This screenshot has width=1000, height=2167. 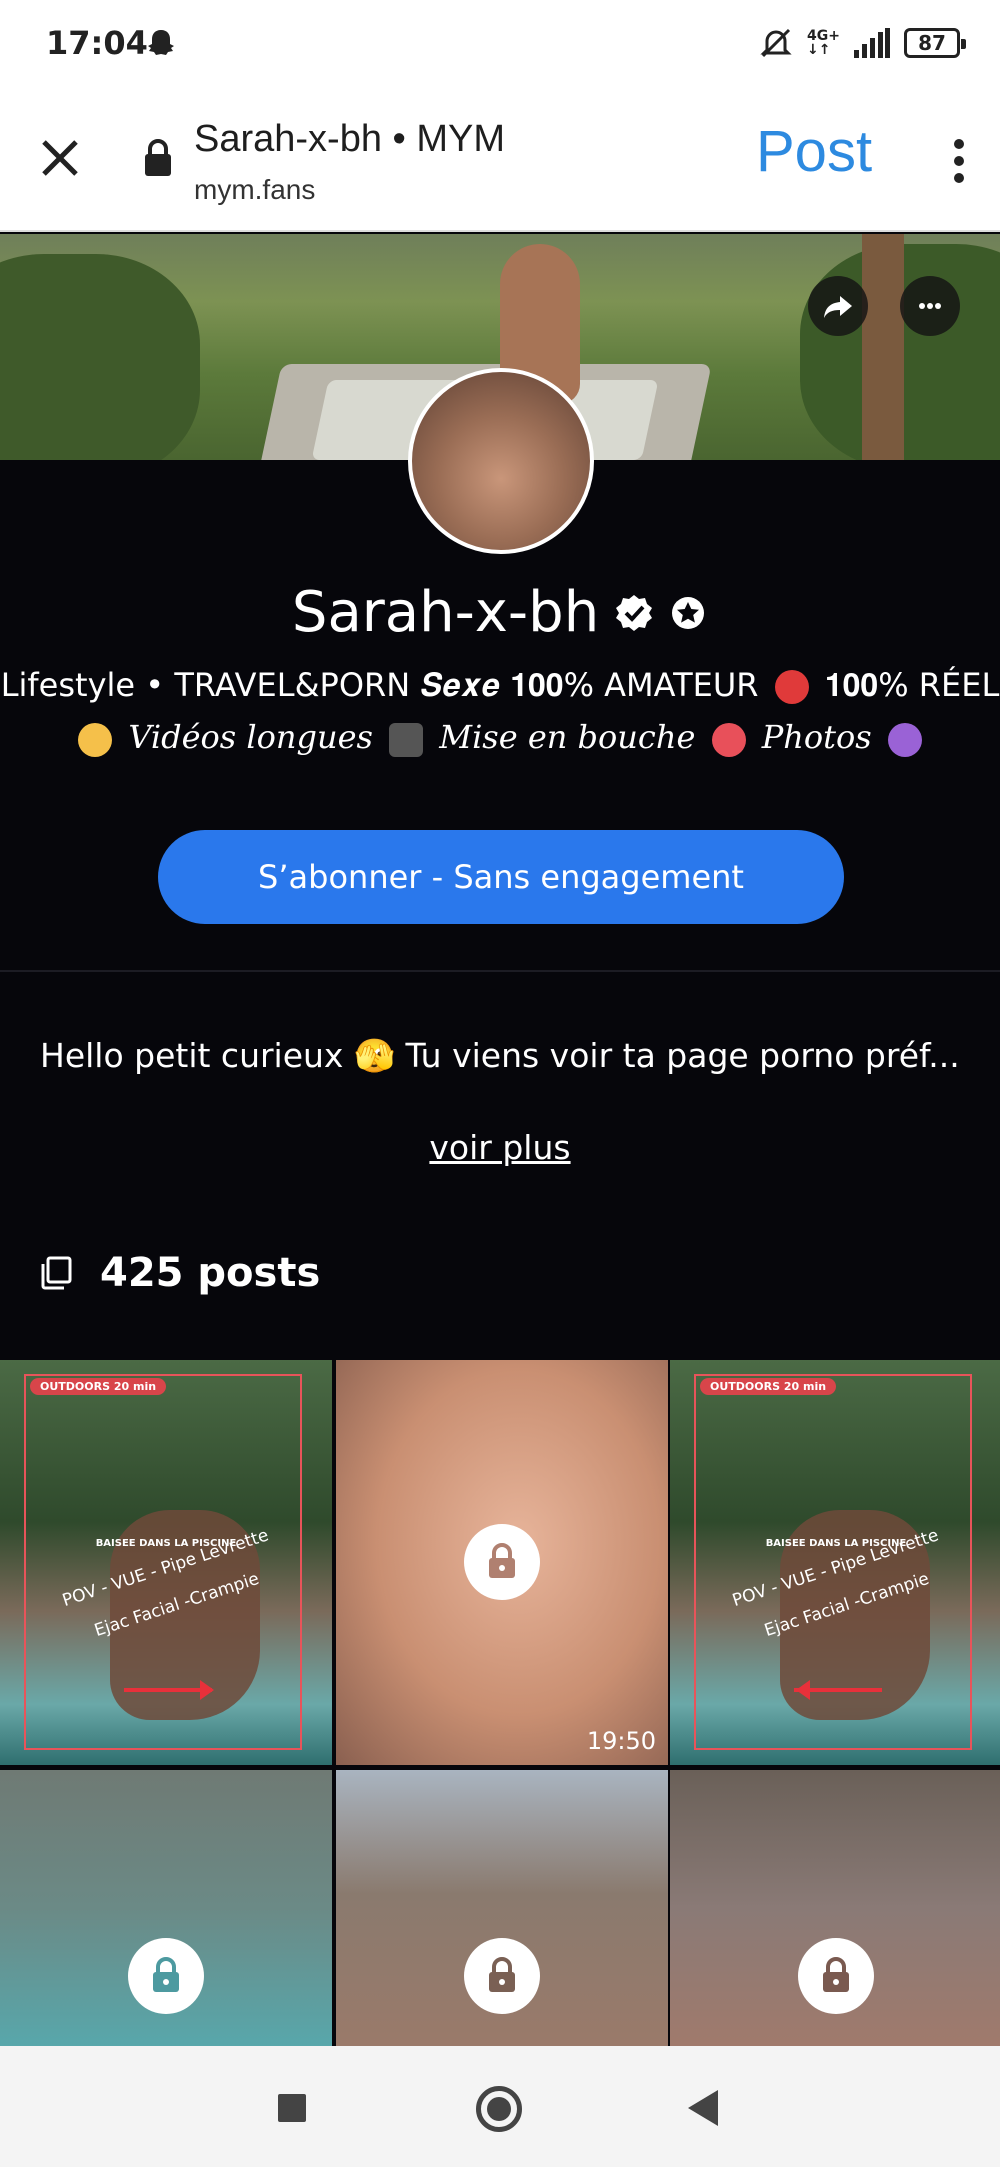 I want to click on adult-18-icon, so click(x=791, y=687).